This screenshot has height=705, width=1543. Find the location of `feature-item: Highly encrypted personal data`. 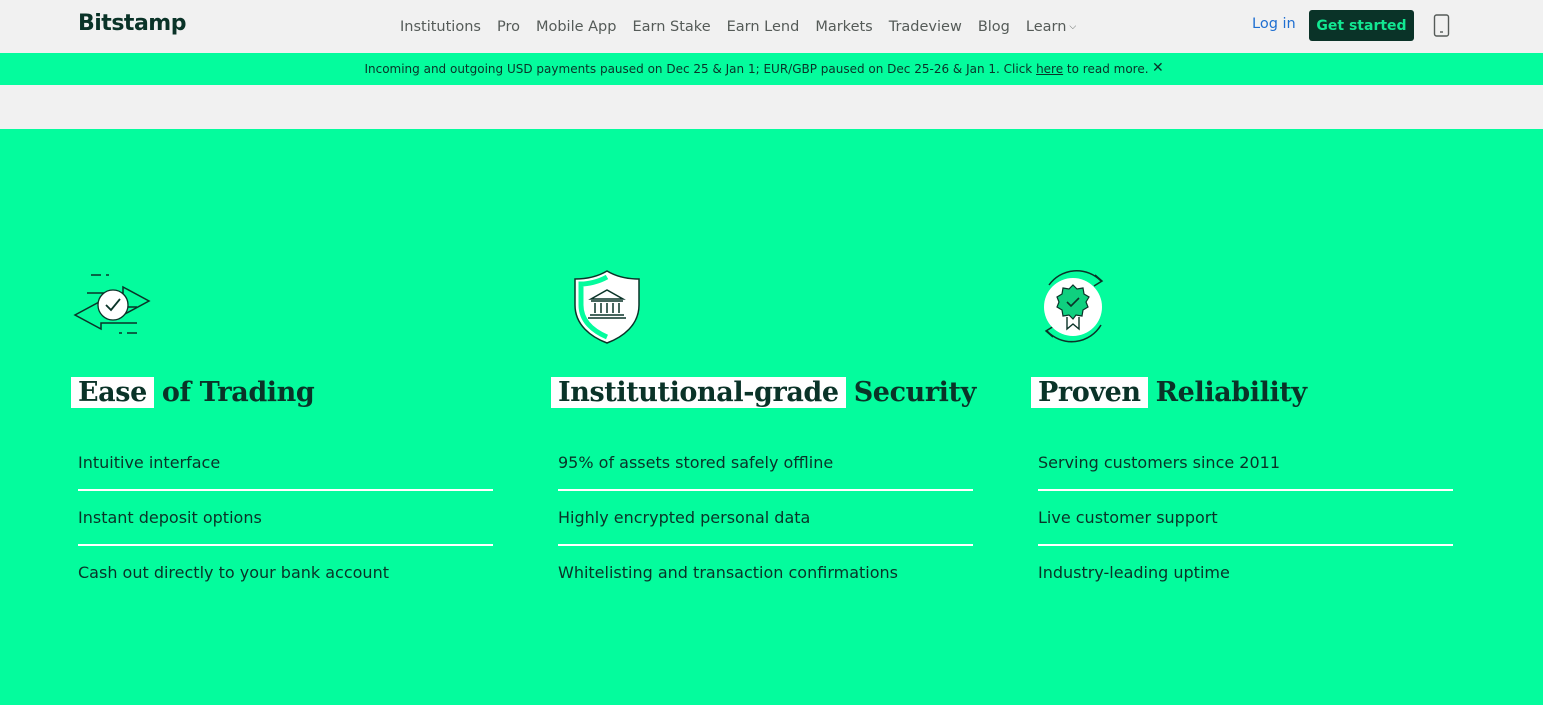

feature-item: Highly encrypted personal data is located at coordinates (684, 517).